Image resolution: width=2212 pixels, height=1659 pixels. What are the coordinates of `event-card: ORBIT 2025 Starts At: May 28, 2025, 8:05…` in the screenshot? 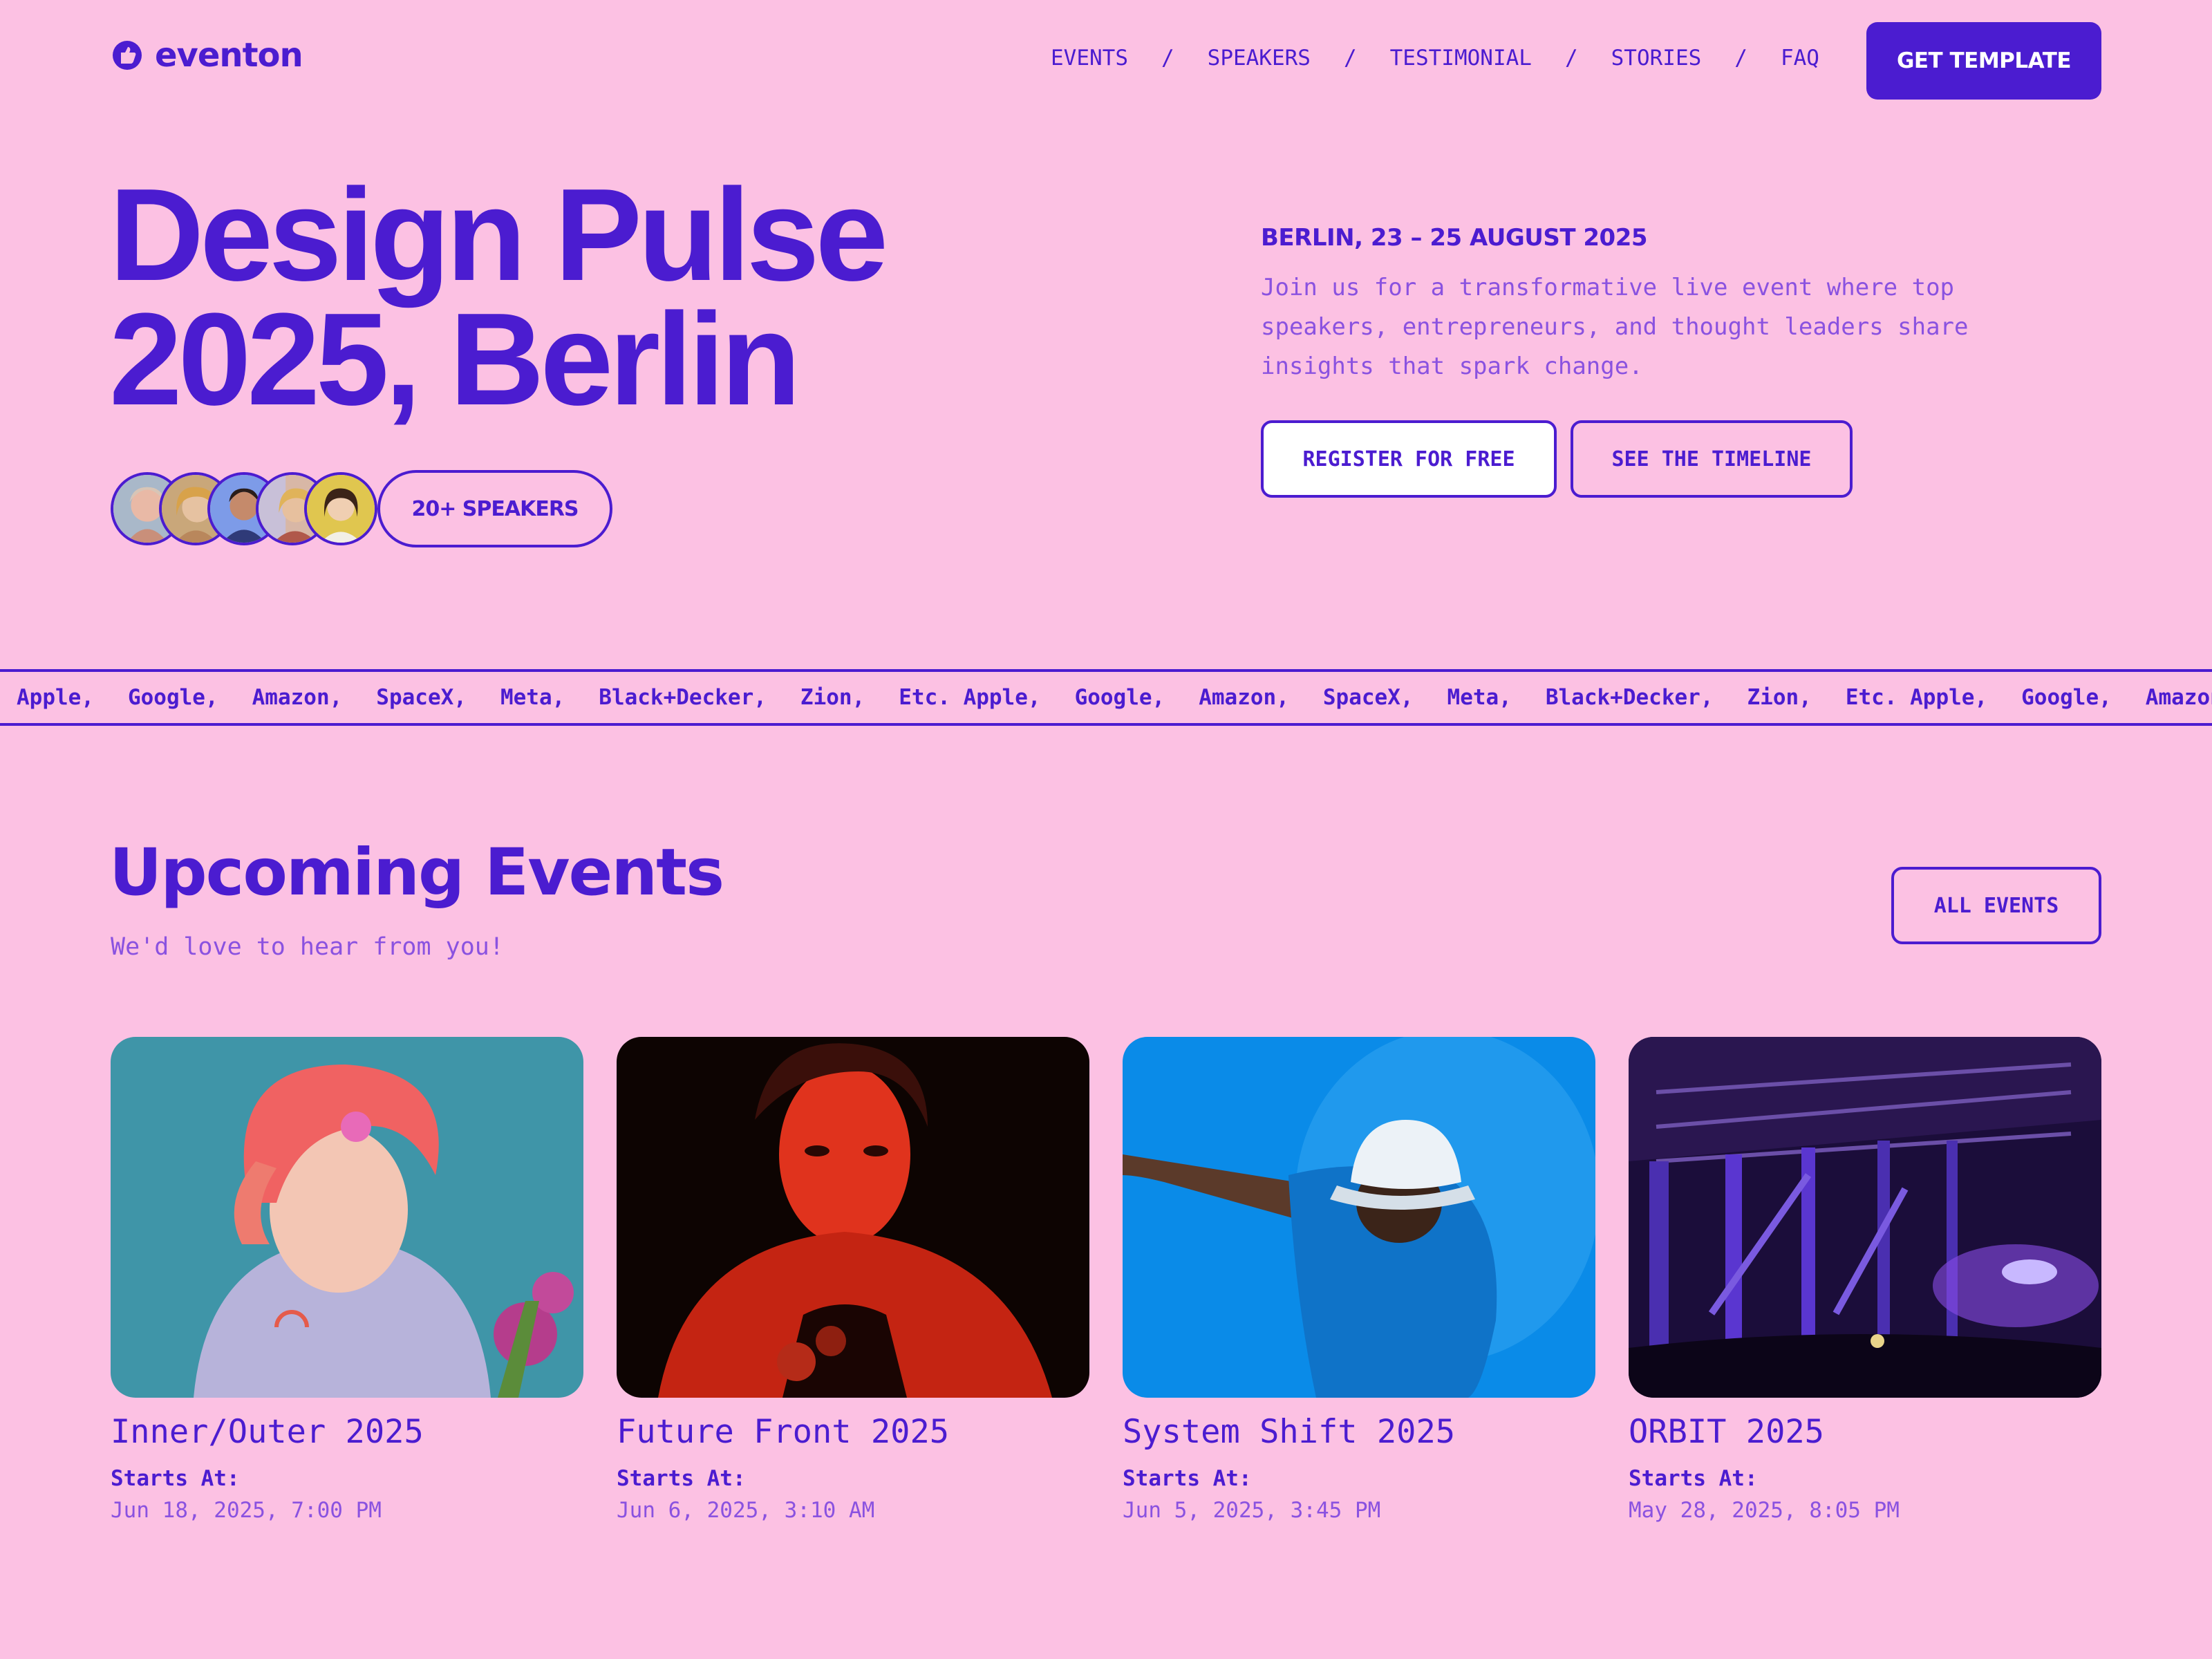 It's located at (1865, 1280).